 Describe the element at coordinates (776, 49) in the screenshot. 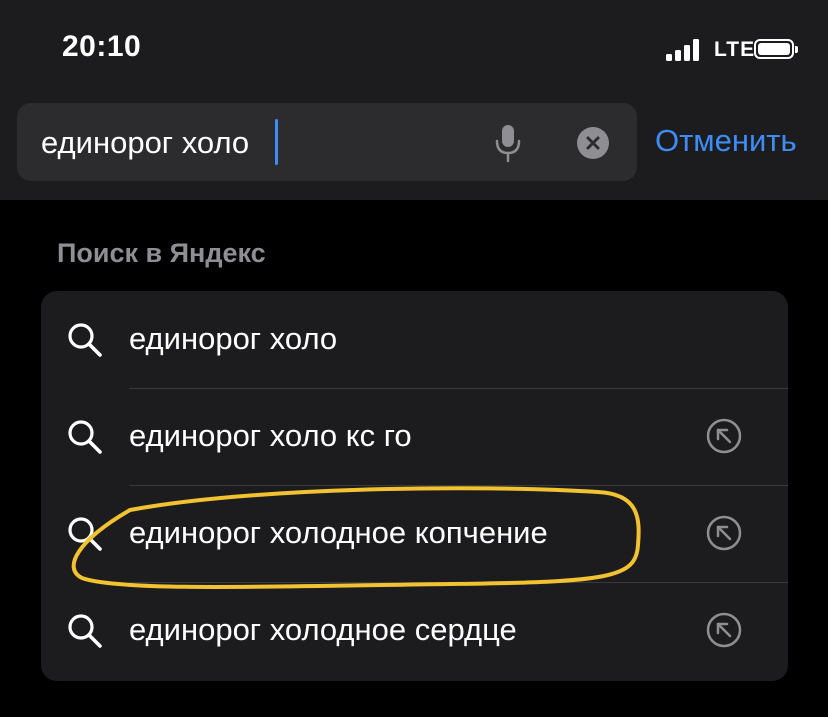

I see `battery-icon` at that location.